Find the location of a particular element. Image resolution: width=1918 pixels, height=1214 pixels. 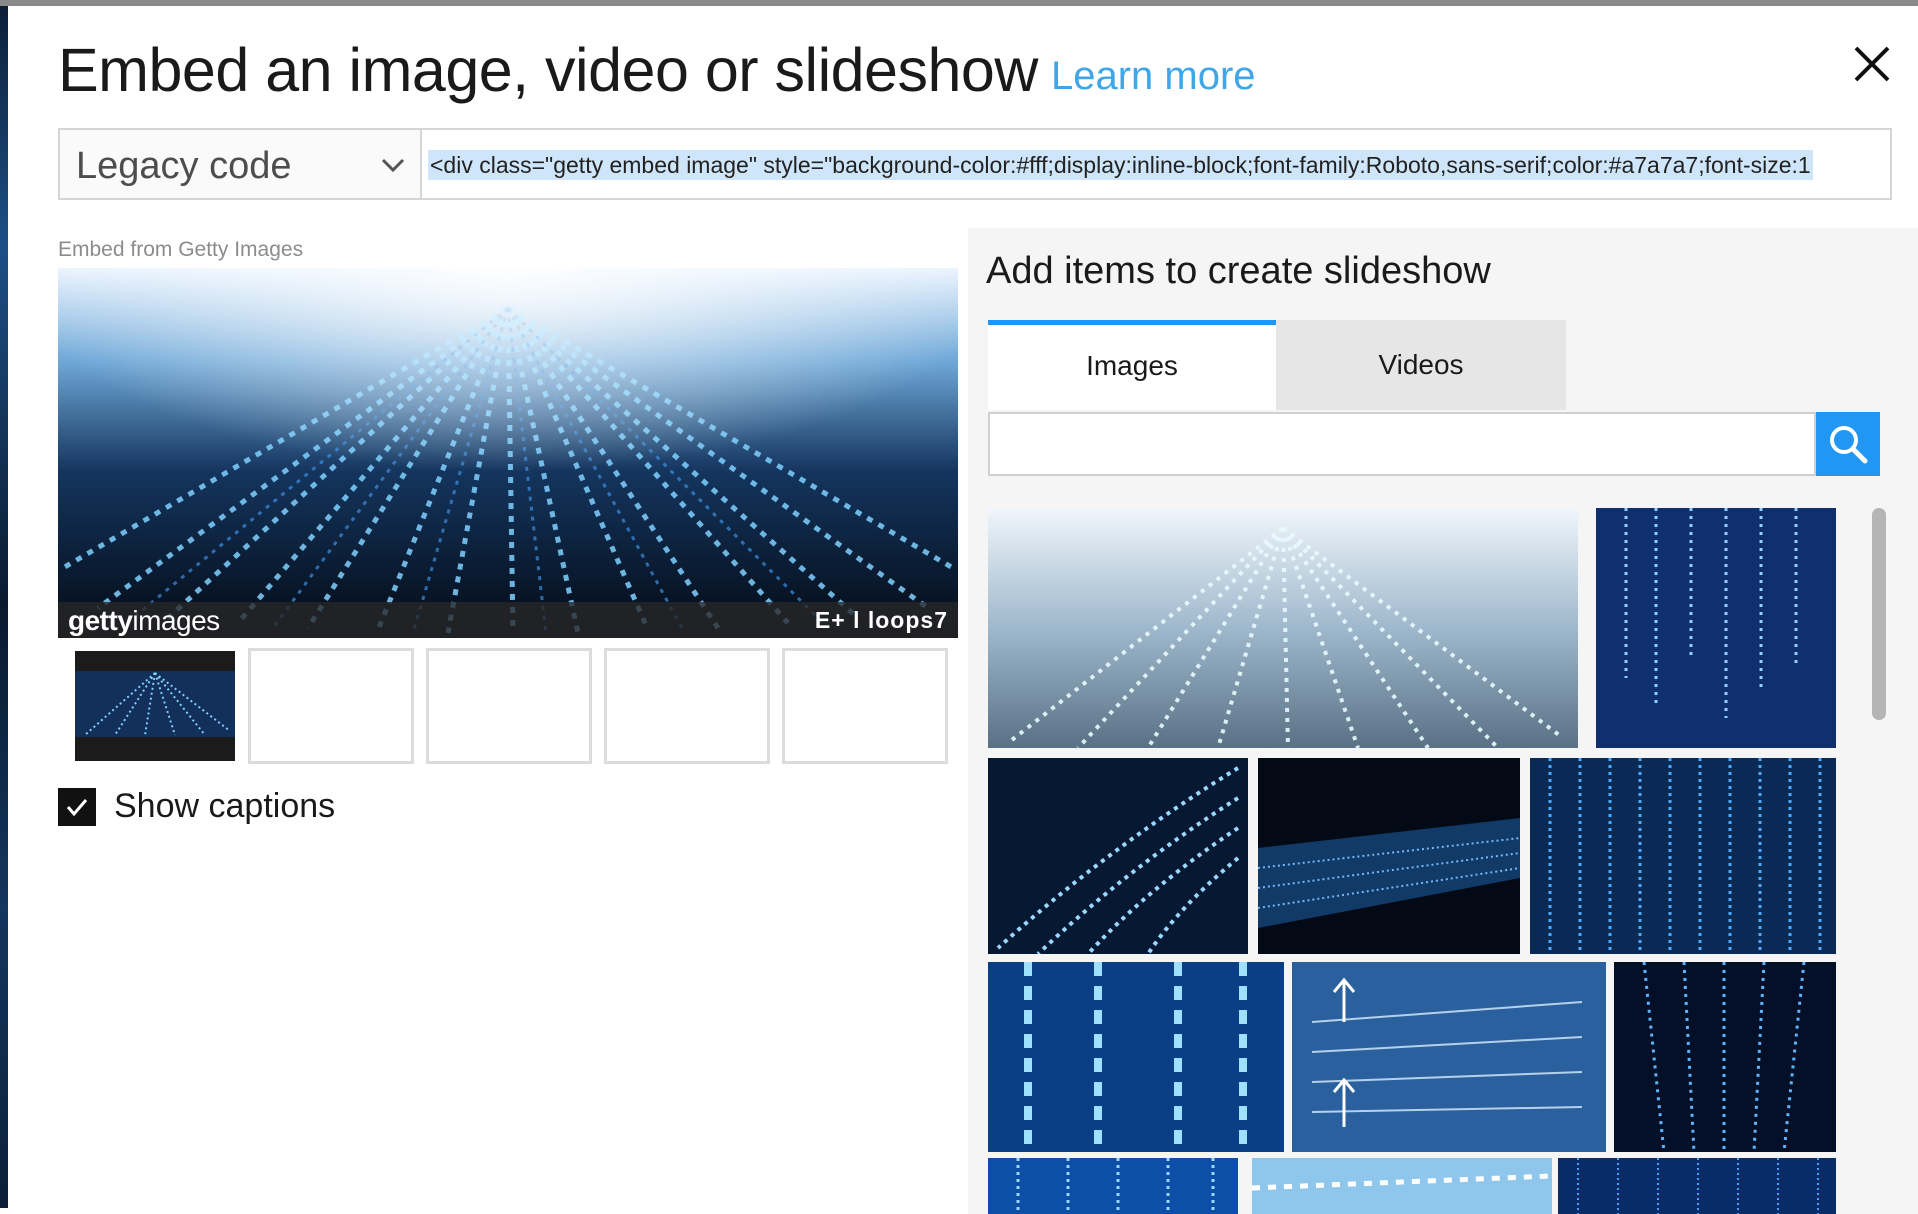

search-icon is located at coordinates (1849, 445).